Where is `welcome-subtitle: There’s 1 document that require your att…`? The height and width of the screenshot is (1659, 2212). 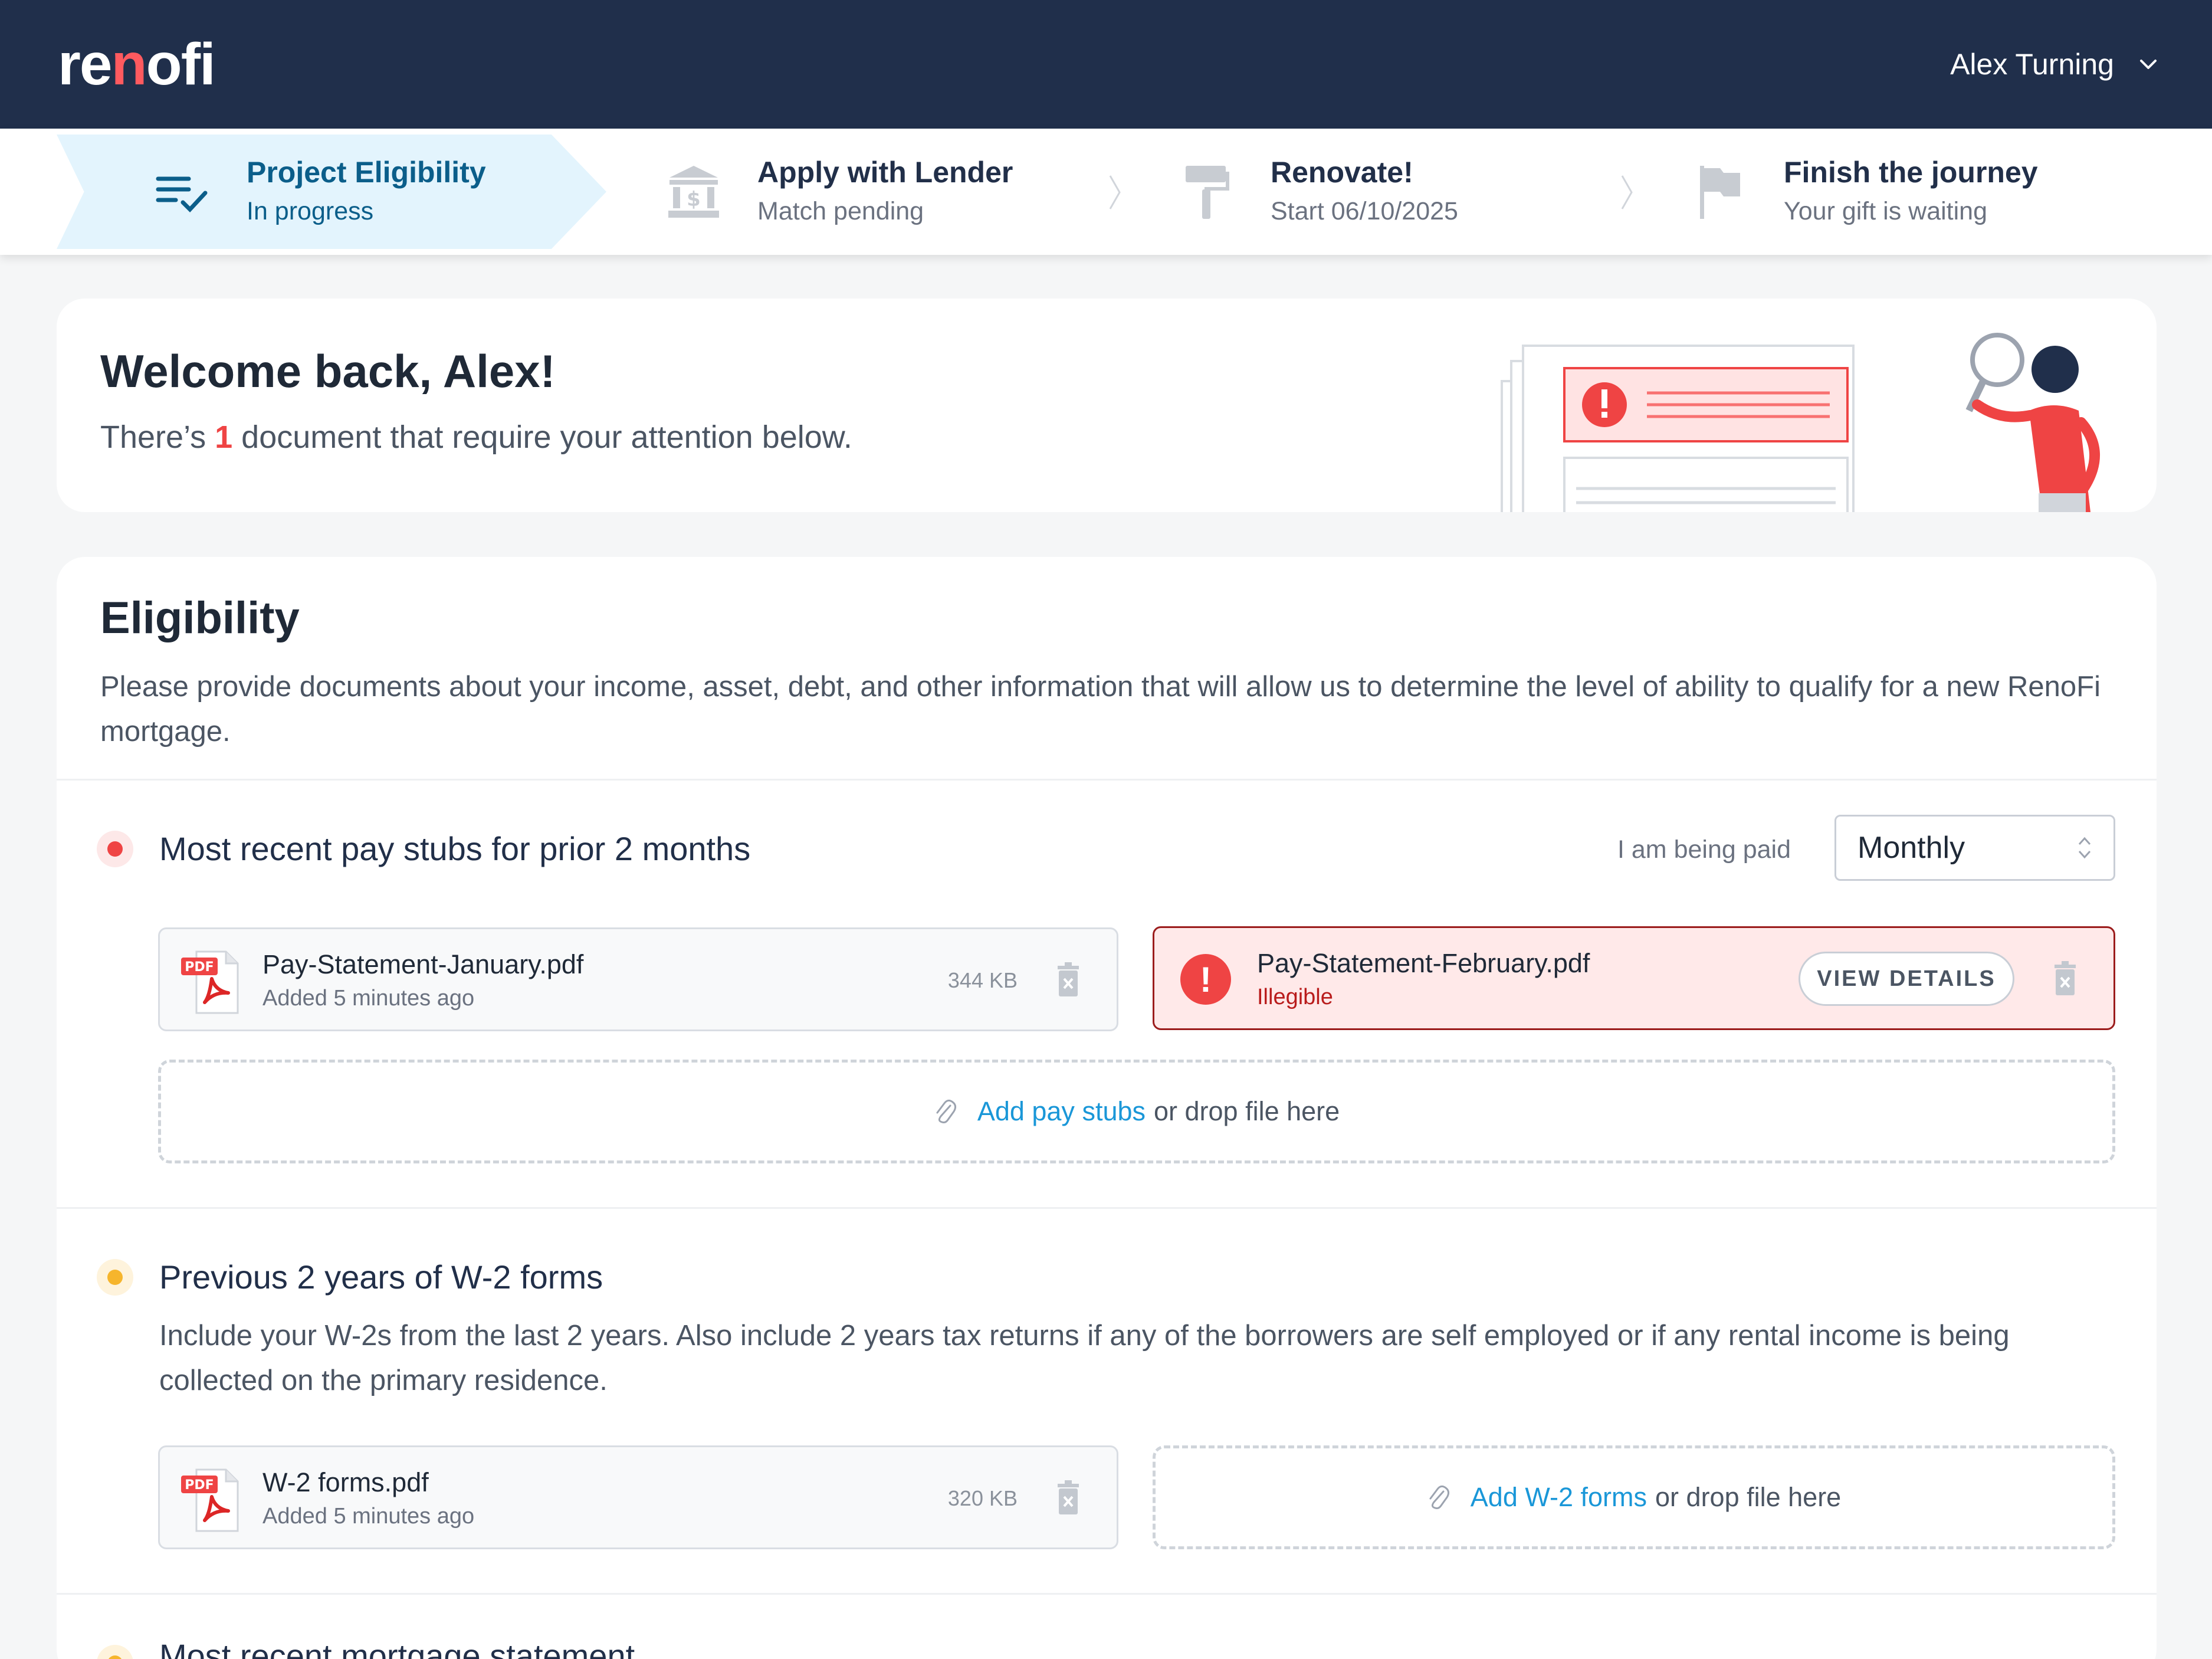
welcome-subtitle: There’s 1 document that require your att… is located at coordinates (476, 437).